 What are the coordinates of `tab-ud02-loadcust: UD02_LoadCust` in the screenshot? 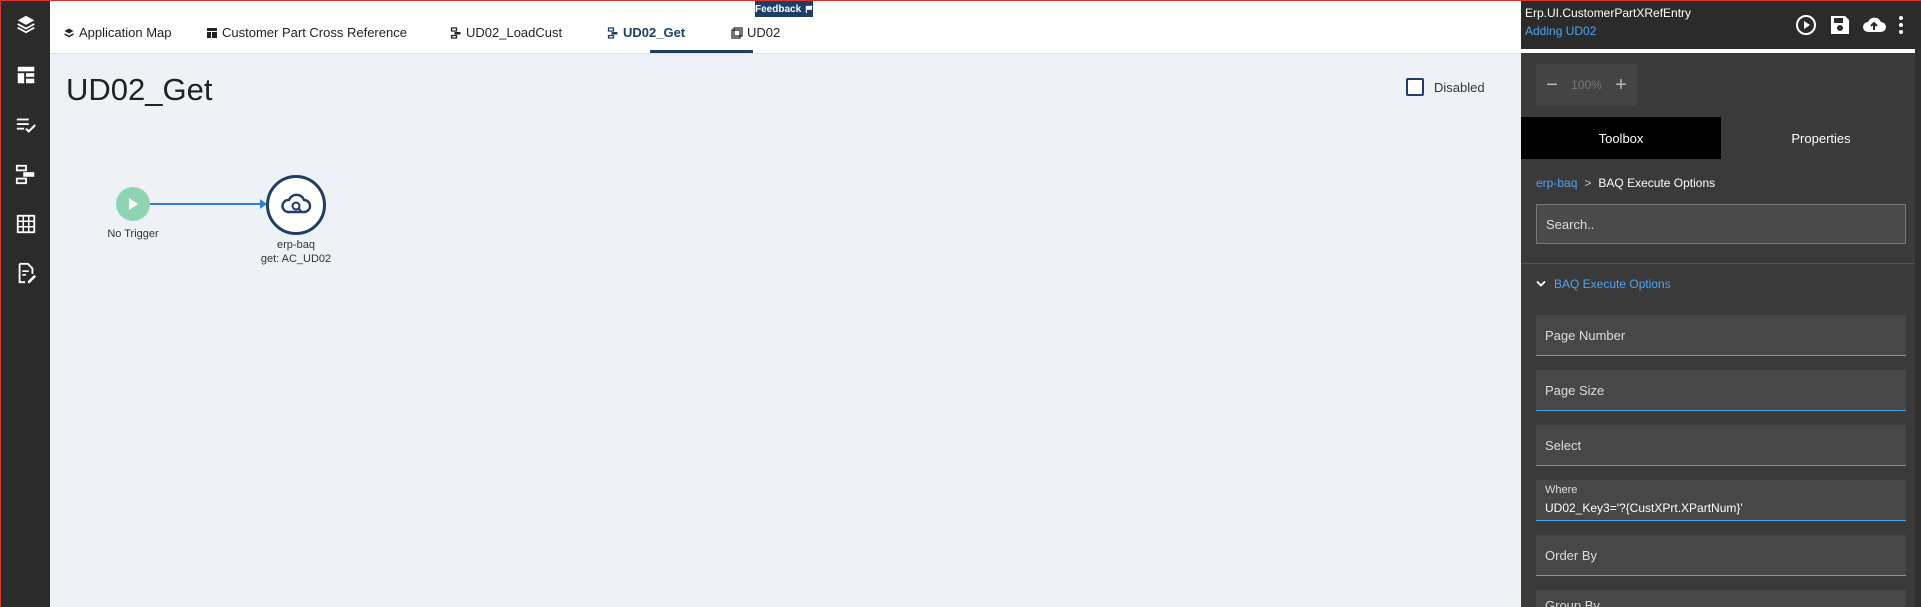 It's located at (506, 39).